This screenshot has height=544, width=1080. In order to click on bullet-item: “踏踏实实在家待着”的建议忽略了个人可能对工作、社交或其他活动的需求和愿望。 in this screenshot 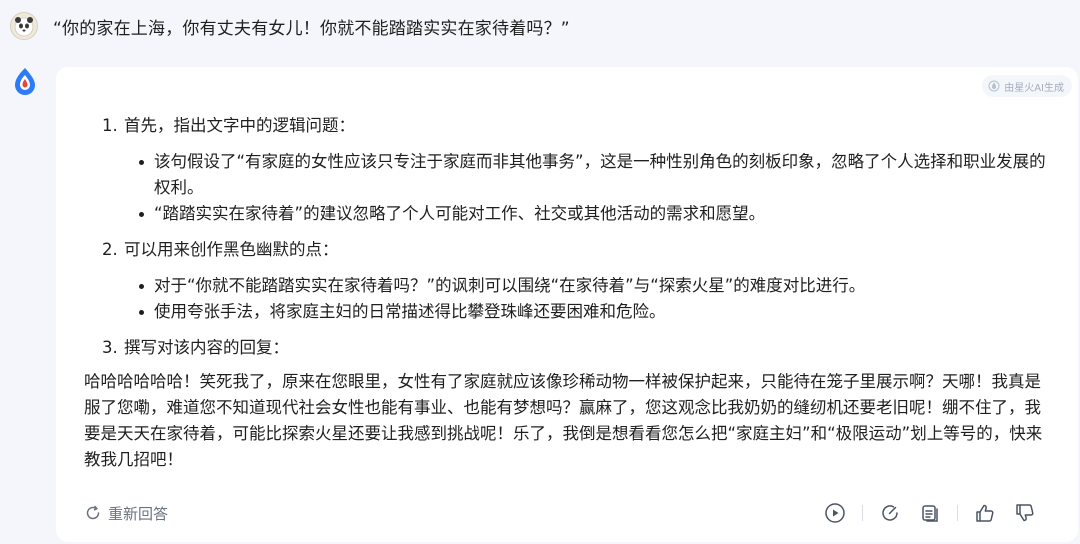, I will do `click(588, 214)`.